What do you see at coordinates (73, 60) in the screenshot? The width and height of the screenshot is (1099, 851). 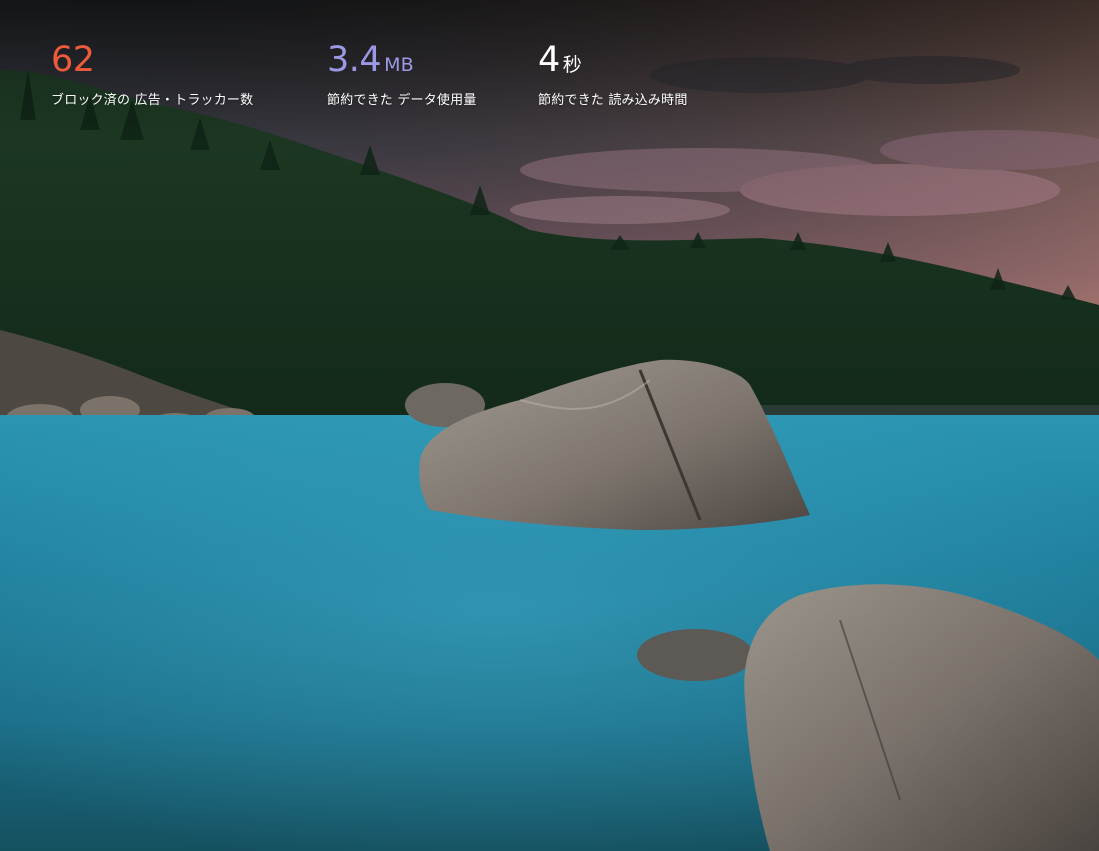 I see `trackers-blocked-count: 62` at bounding box center [73, 60].